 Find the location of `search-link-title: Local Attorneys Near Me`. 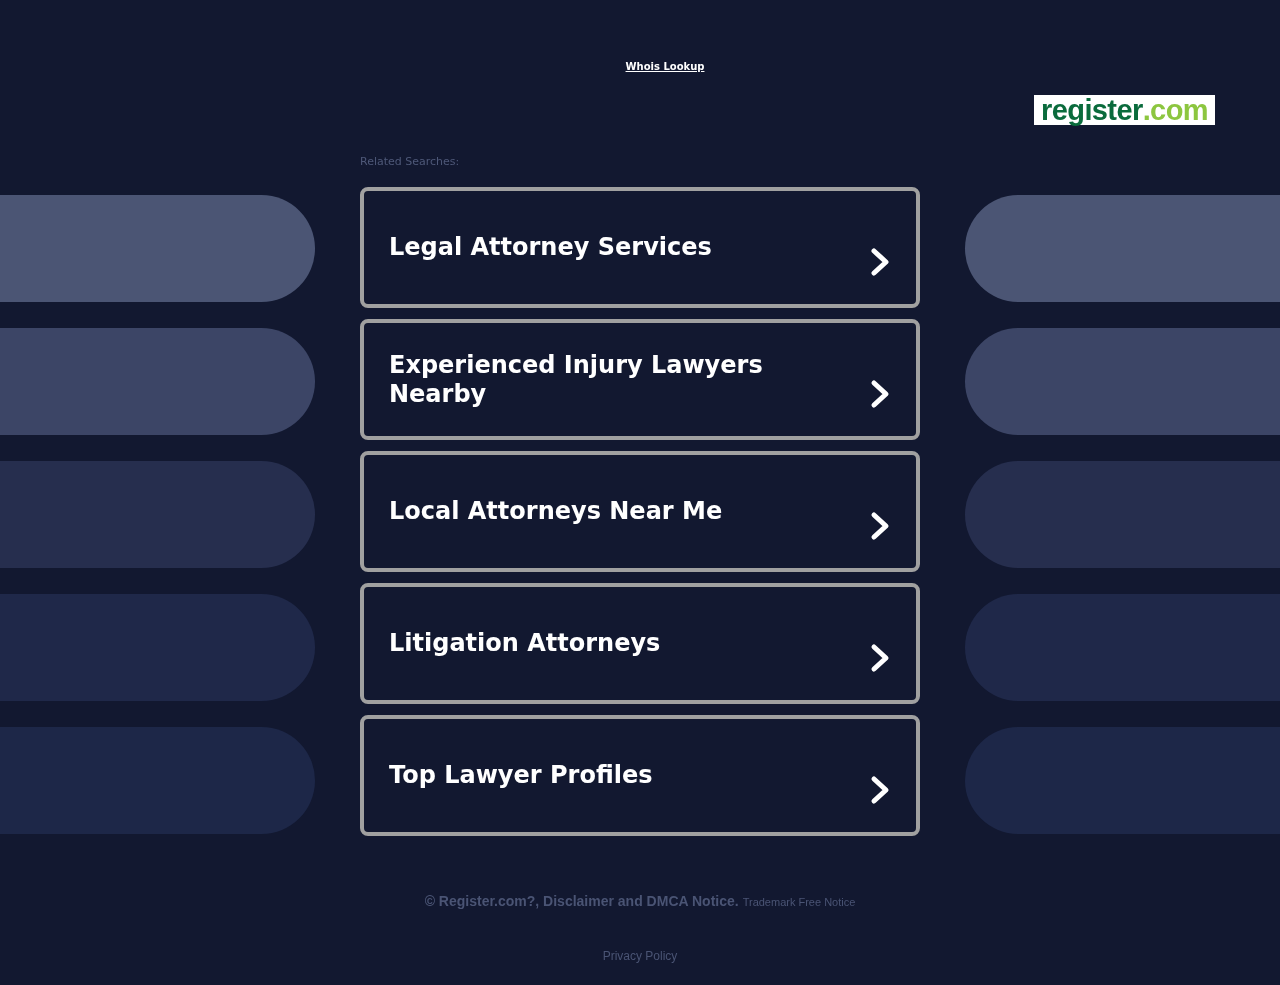

search-link-title: Local Attorneys Near Me is located at coordinates (556, 511).